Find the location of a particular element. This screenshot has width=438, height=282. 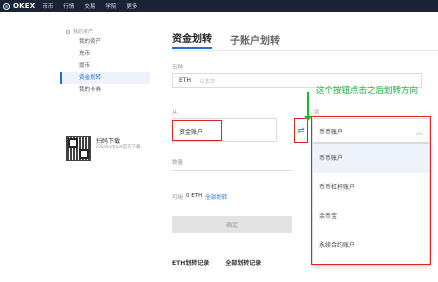

annotation-arrow-line is located at coordinates (308, 105).